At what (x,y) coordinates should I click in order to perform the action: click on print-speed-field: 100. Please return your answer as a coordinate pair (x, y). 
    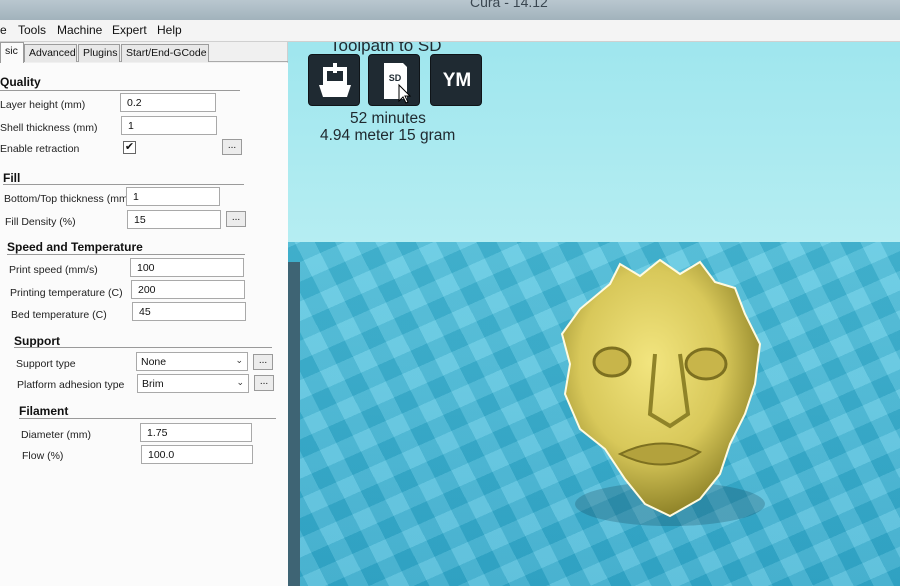
    Looking at the image, I should click on (187, 267).